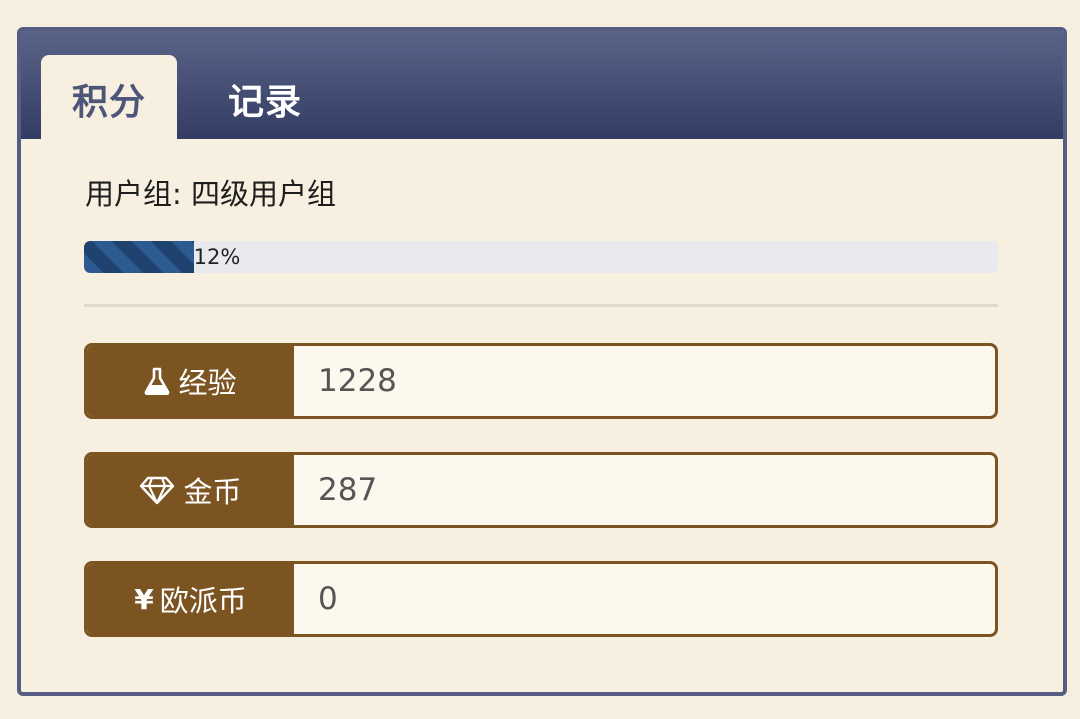 Image resolution: width=1080 pixels, height=719 pixels. I want to click on stat-label-oupai-coin: ¥ 欧派币, so click(190, 599).